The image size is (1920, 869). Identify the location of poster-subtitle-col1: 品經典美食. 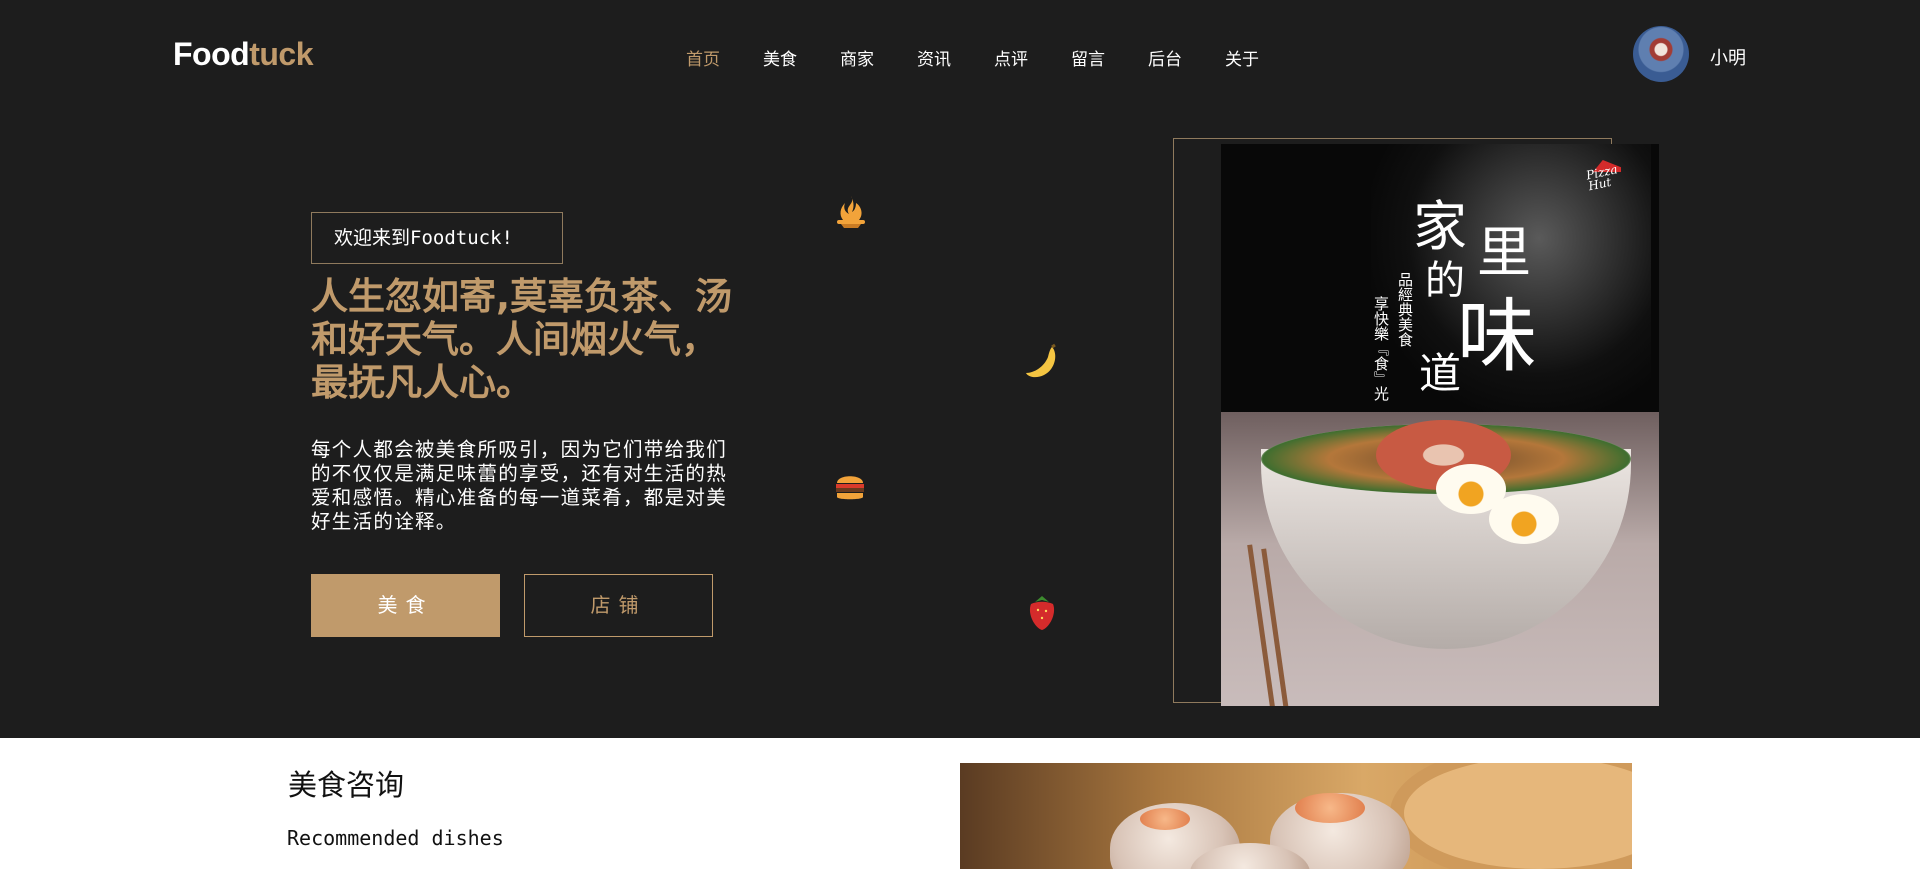
(1405, 309).